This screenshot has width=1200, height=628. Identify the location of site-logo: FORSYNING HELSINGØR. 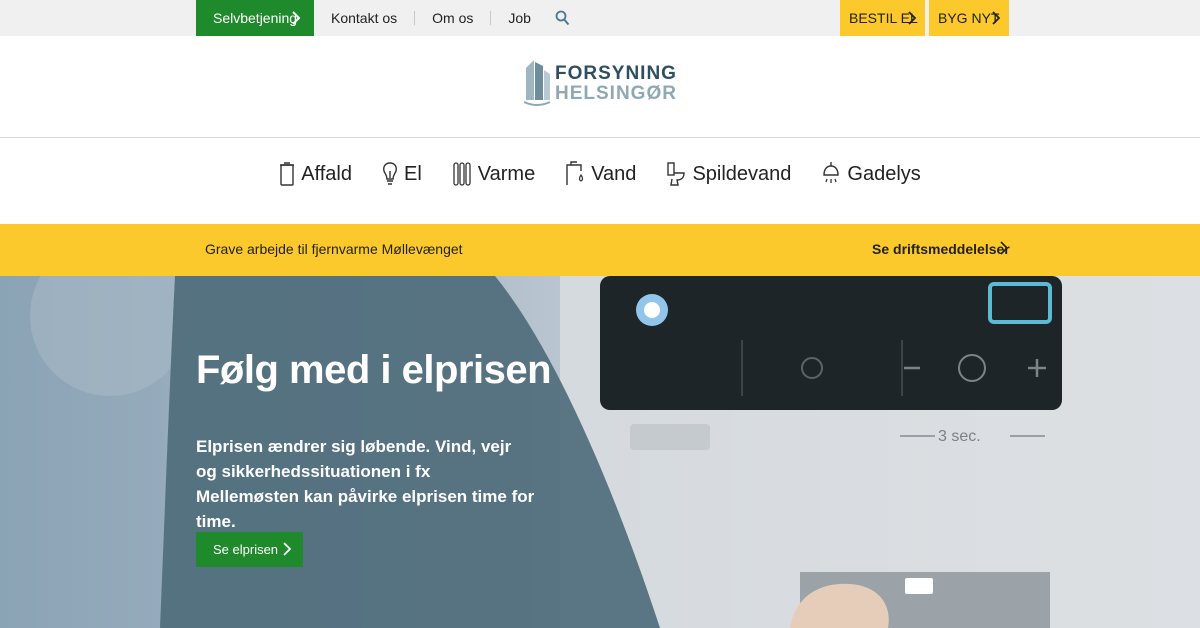
(607, 85).